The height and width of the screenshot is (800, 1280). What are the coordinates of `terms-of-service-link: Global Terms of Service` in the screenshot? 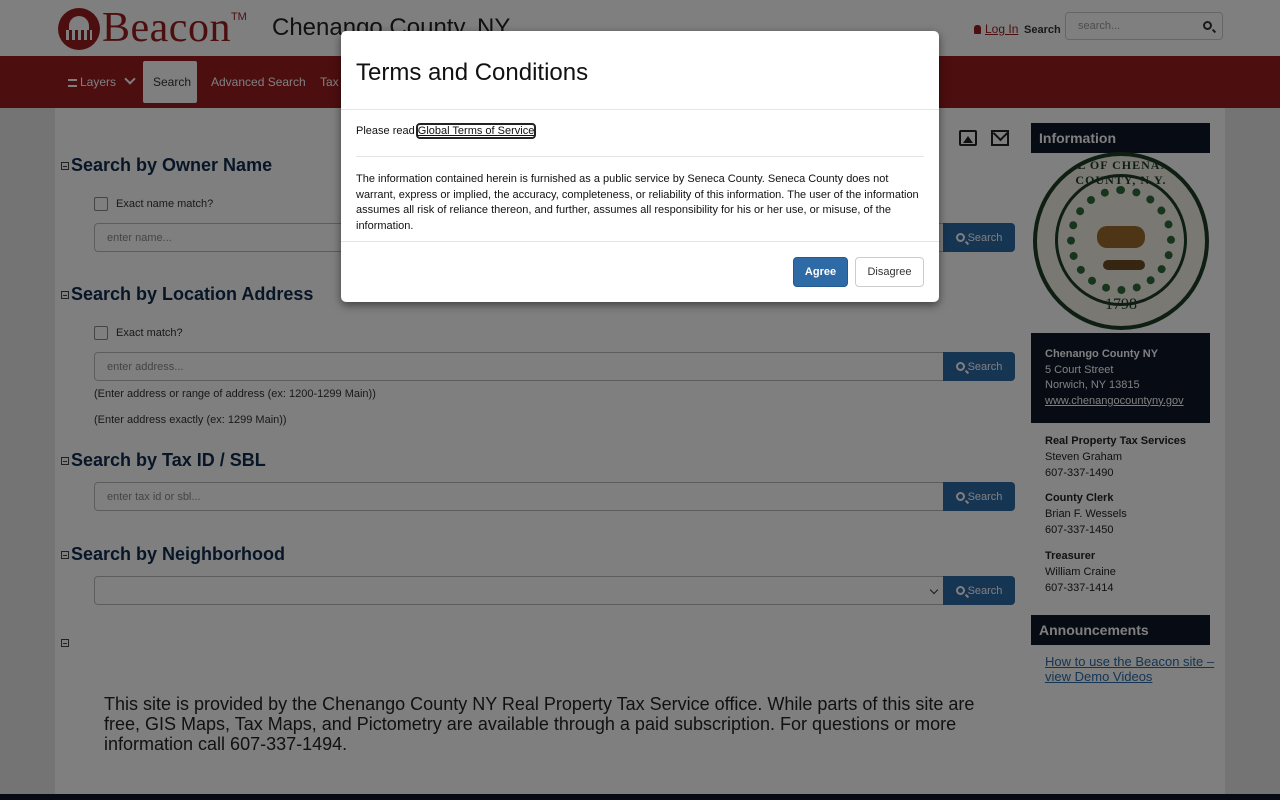 It's located at (476, 131).